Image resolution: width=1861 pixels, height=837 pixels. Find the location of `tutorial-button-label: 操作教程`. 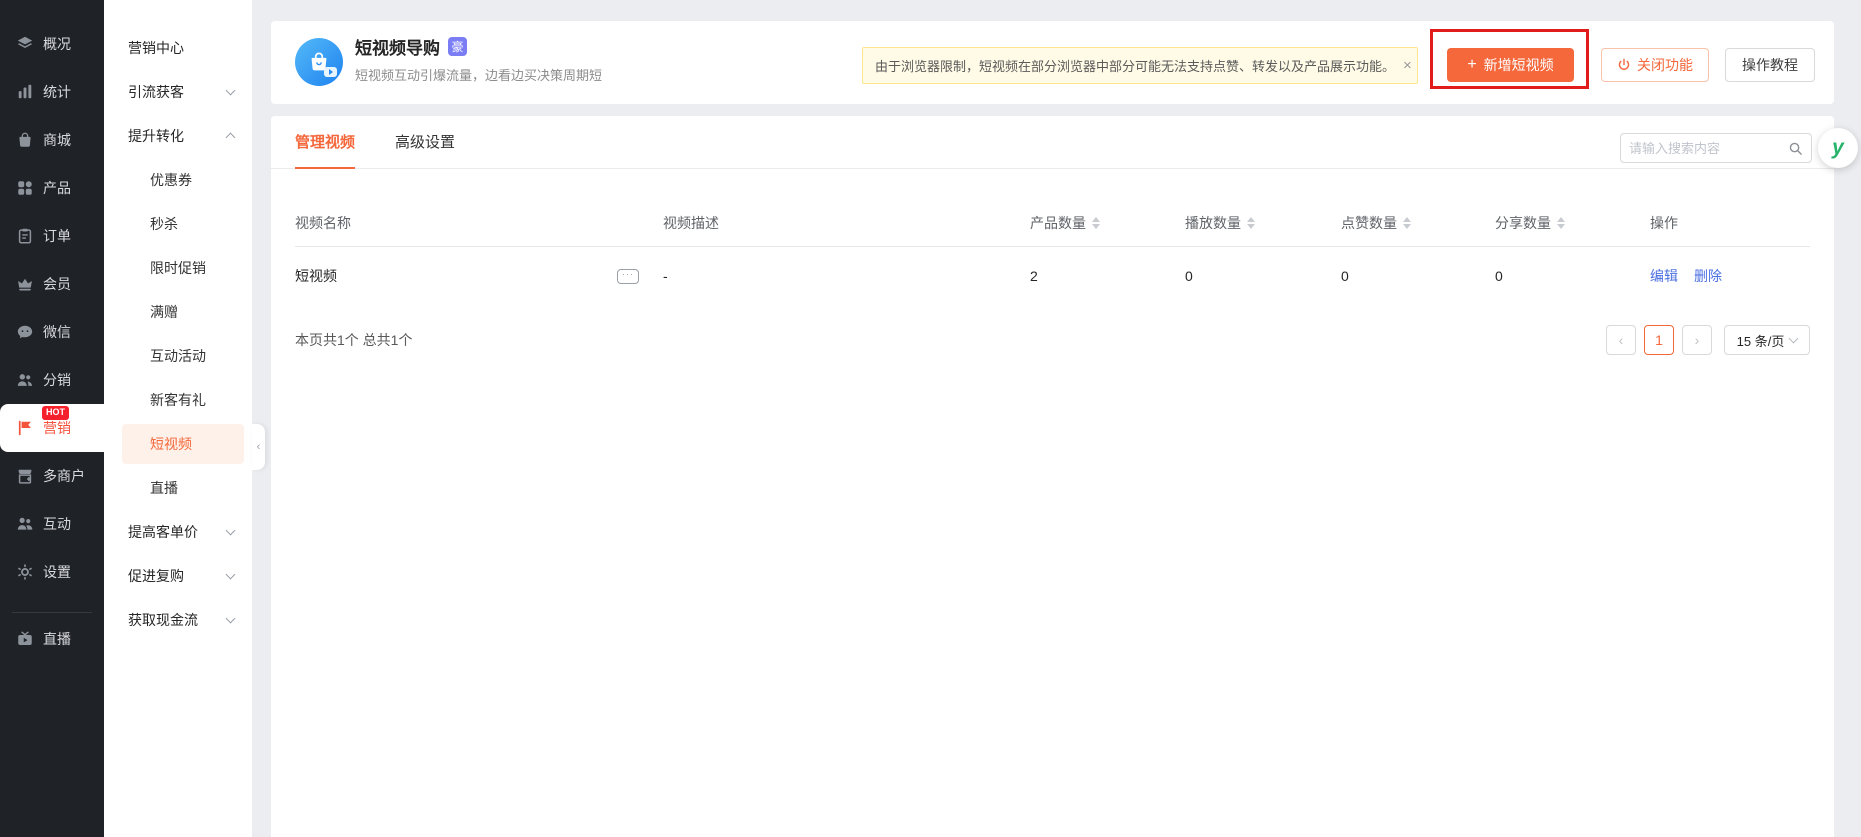

tutorial-button-label: 操作教程 is located at coordinates (1770, 65).